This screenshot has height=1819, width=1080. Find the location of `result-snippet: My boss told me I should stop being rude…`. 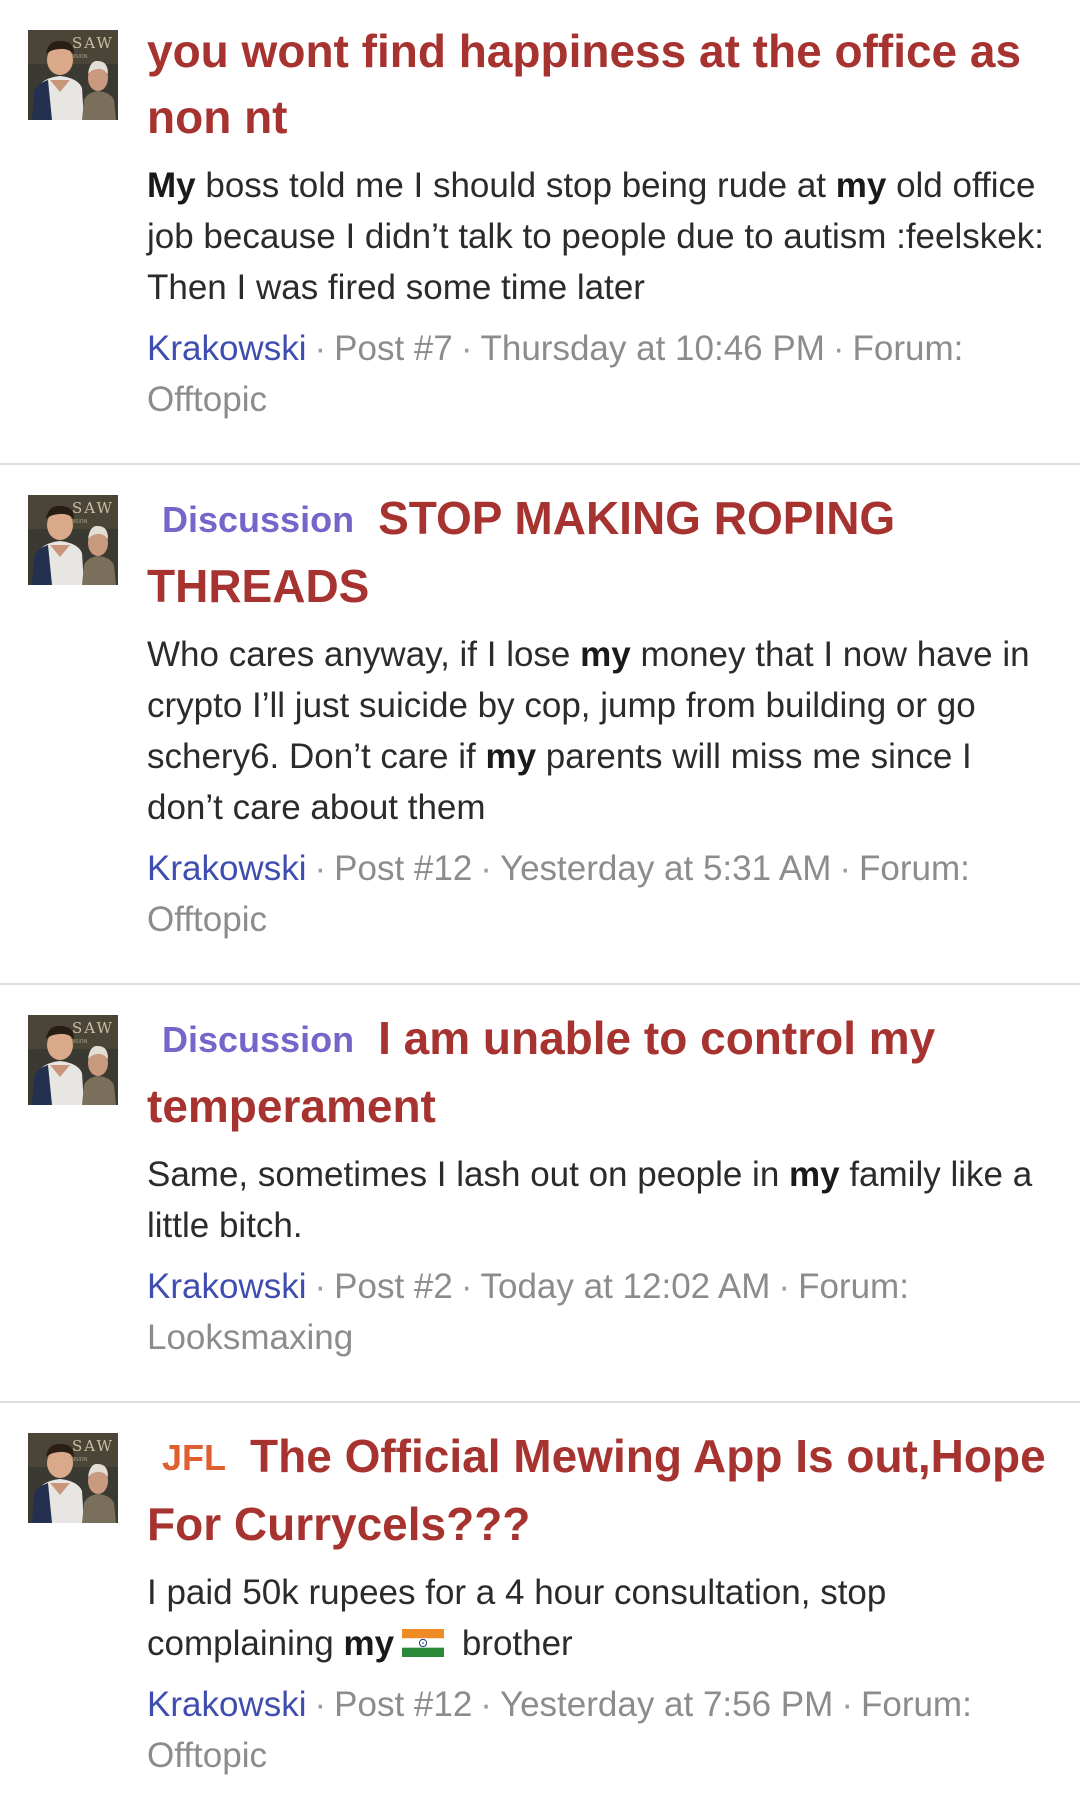

result-snippet: My boss told me I should stop being rude… is located at coordinates (599, 236).